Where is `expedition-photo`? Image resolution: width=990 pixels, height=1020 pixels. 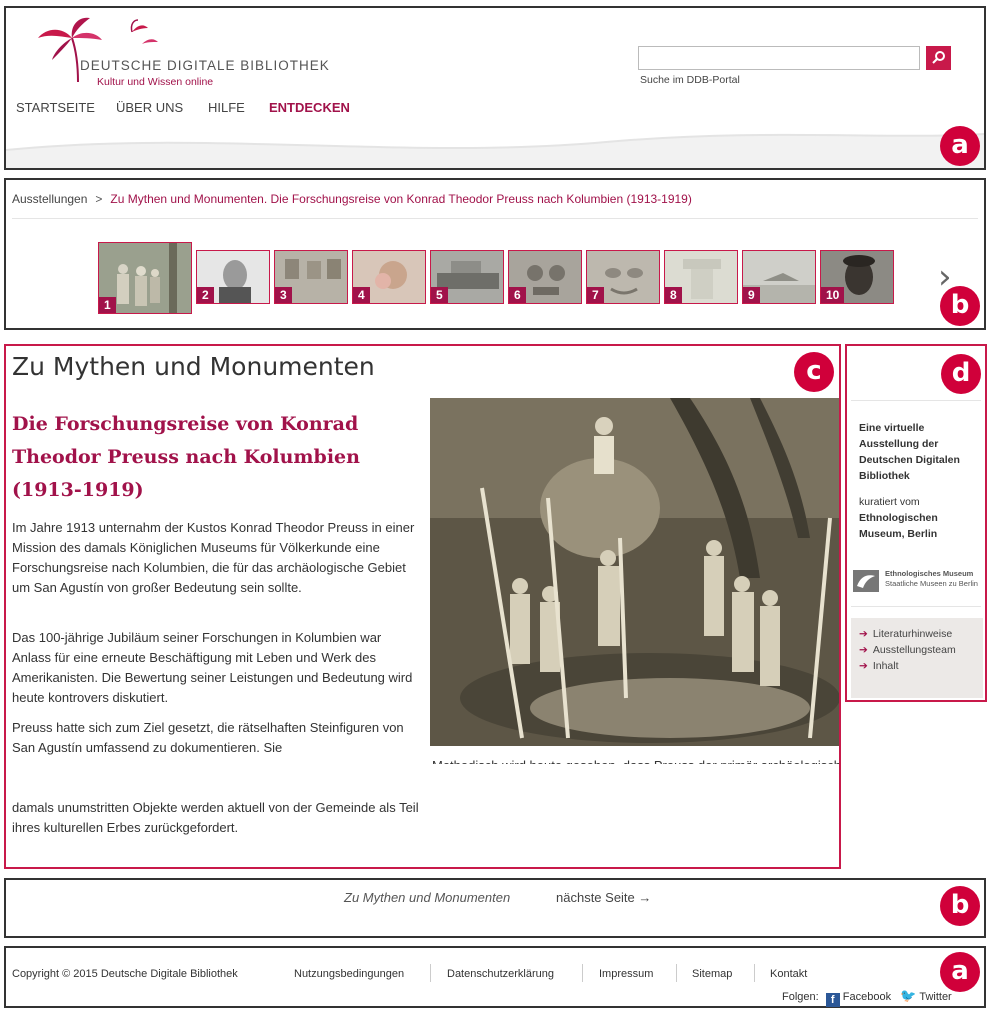
expedition-photo is located at coordinates (634, 572).